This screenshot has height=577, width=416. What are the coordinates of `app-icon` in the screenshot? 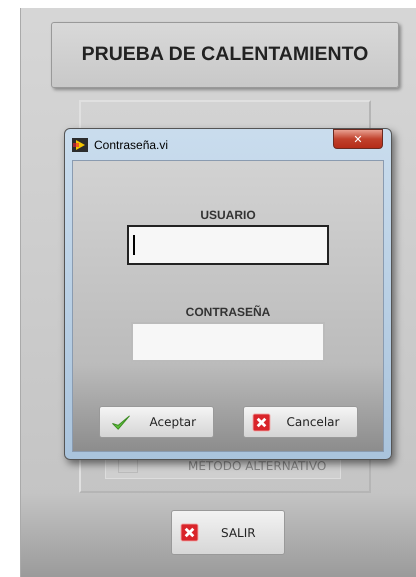 It's located at (80, 145).